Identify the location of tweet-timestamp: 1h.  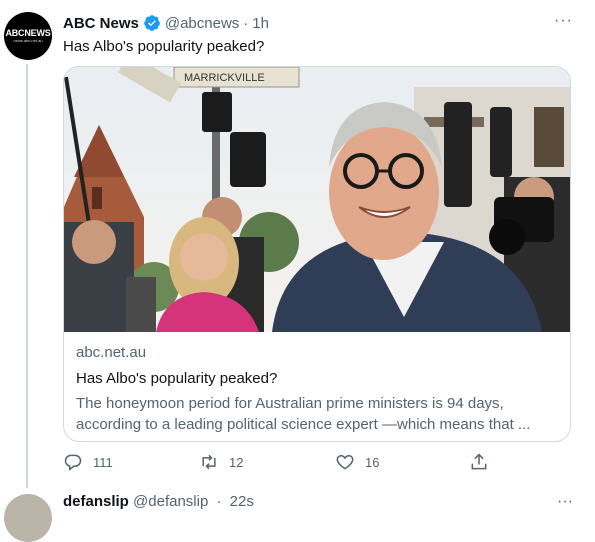
(260, 23).